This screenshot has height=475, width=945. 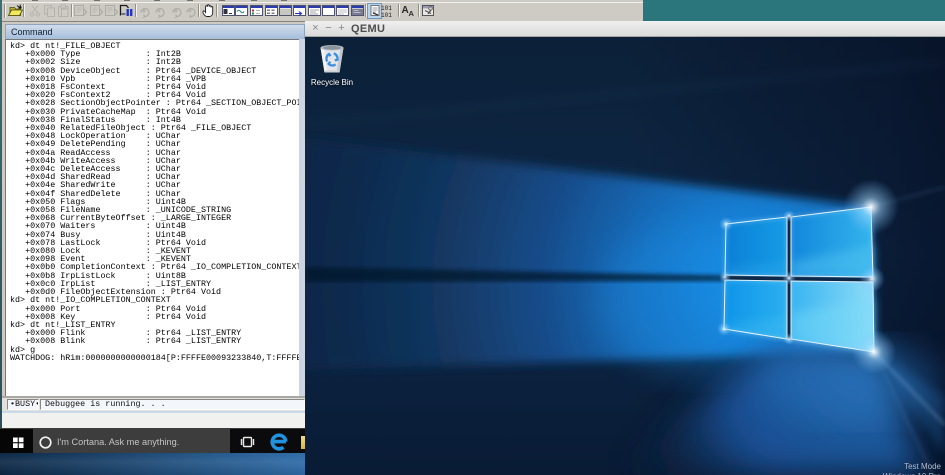 I want to click on svg-text: A, so click(x=412, y=13).